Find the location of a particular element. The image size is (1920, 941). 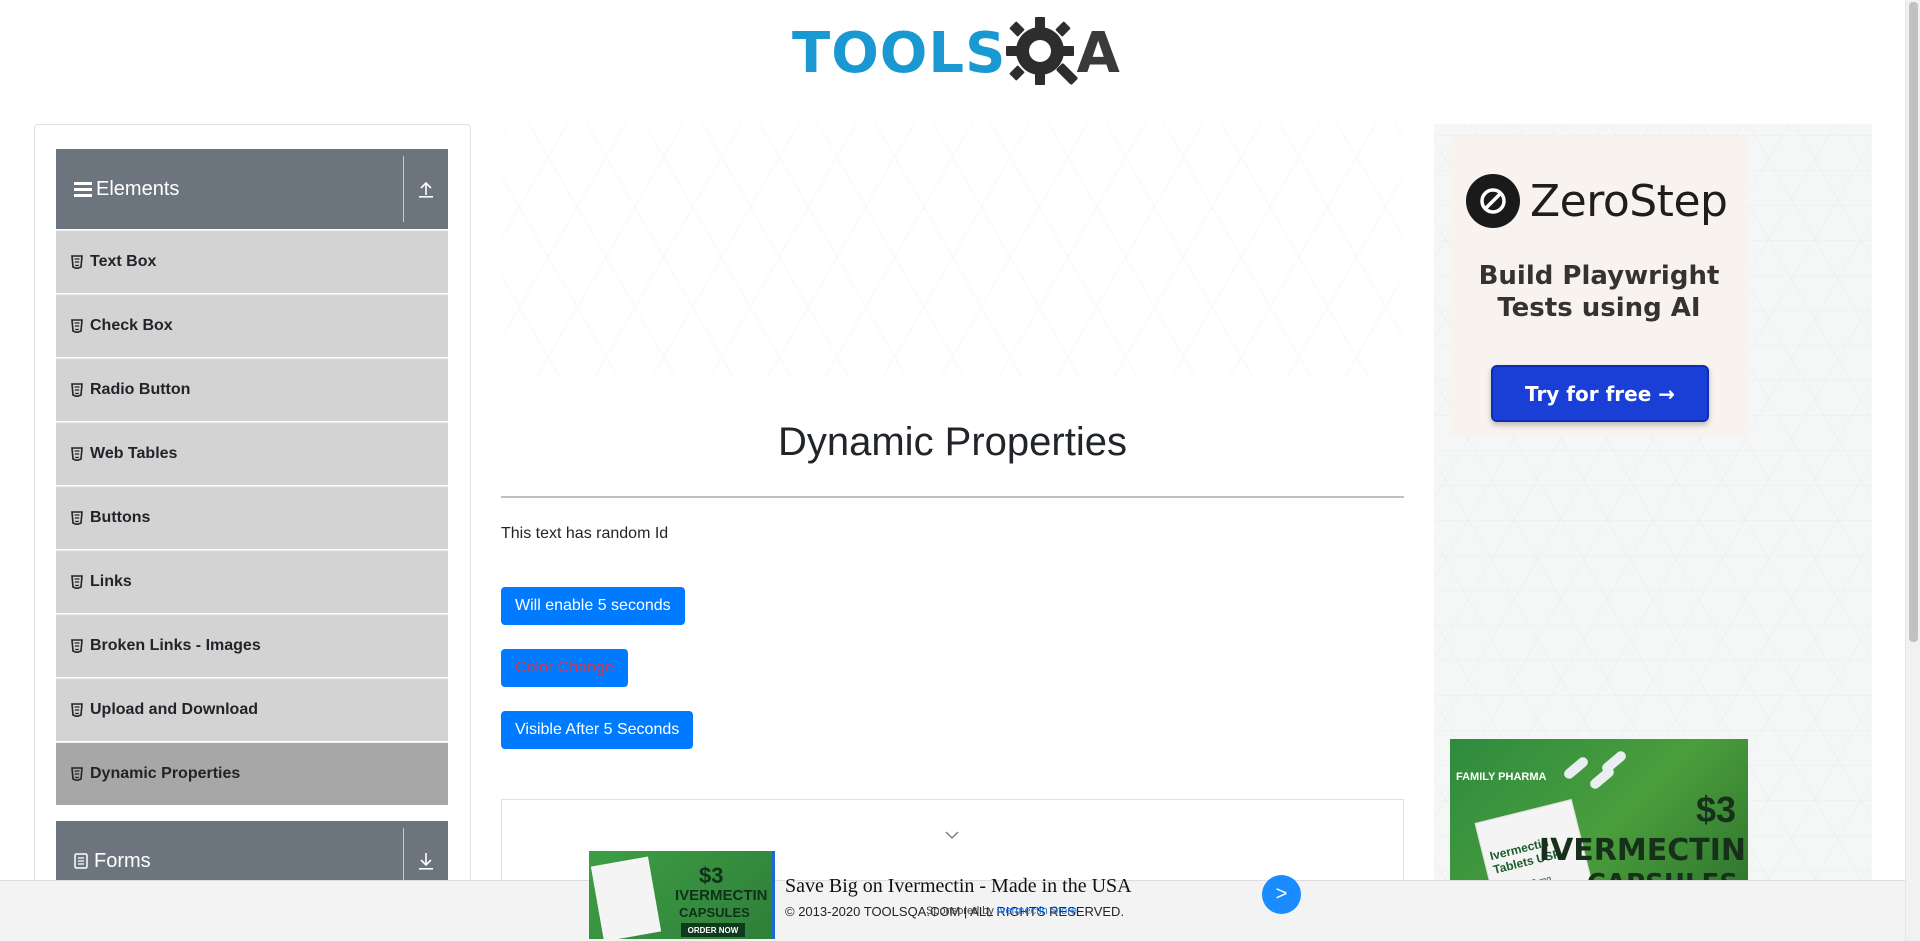

sidebar-item-buttons: Buttons is located at coordinates (252, 518).